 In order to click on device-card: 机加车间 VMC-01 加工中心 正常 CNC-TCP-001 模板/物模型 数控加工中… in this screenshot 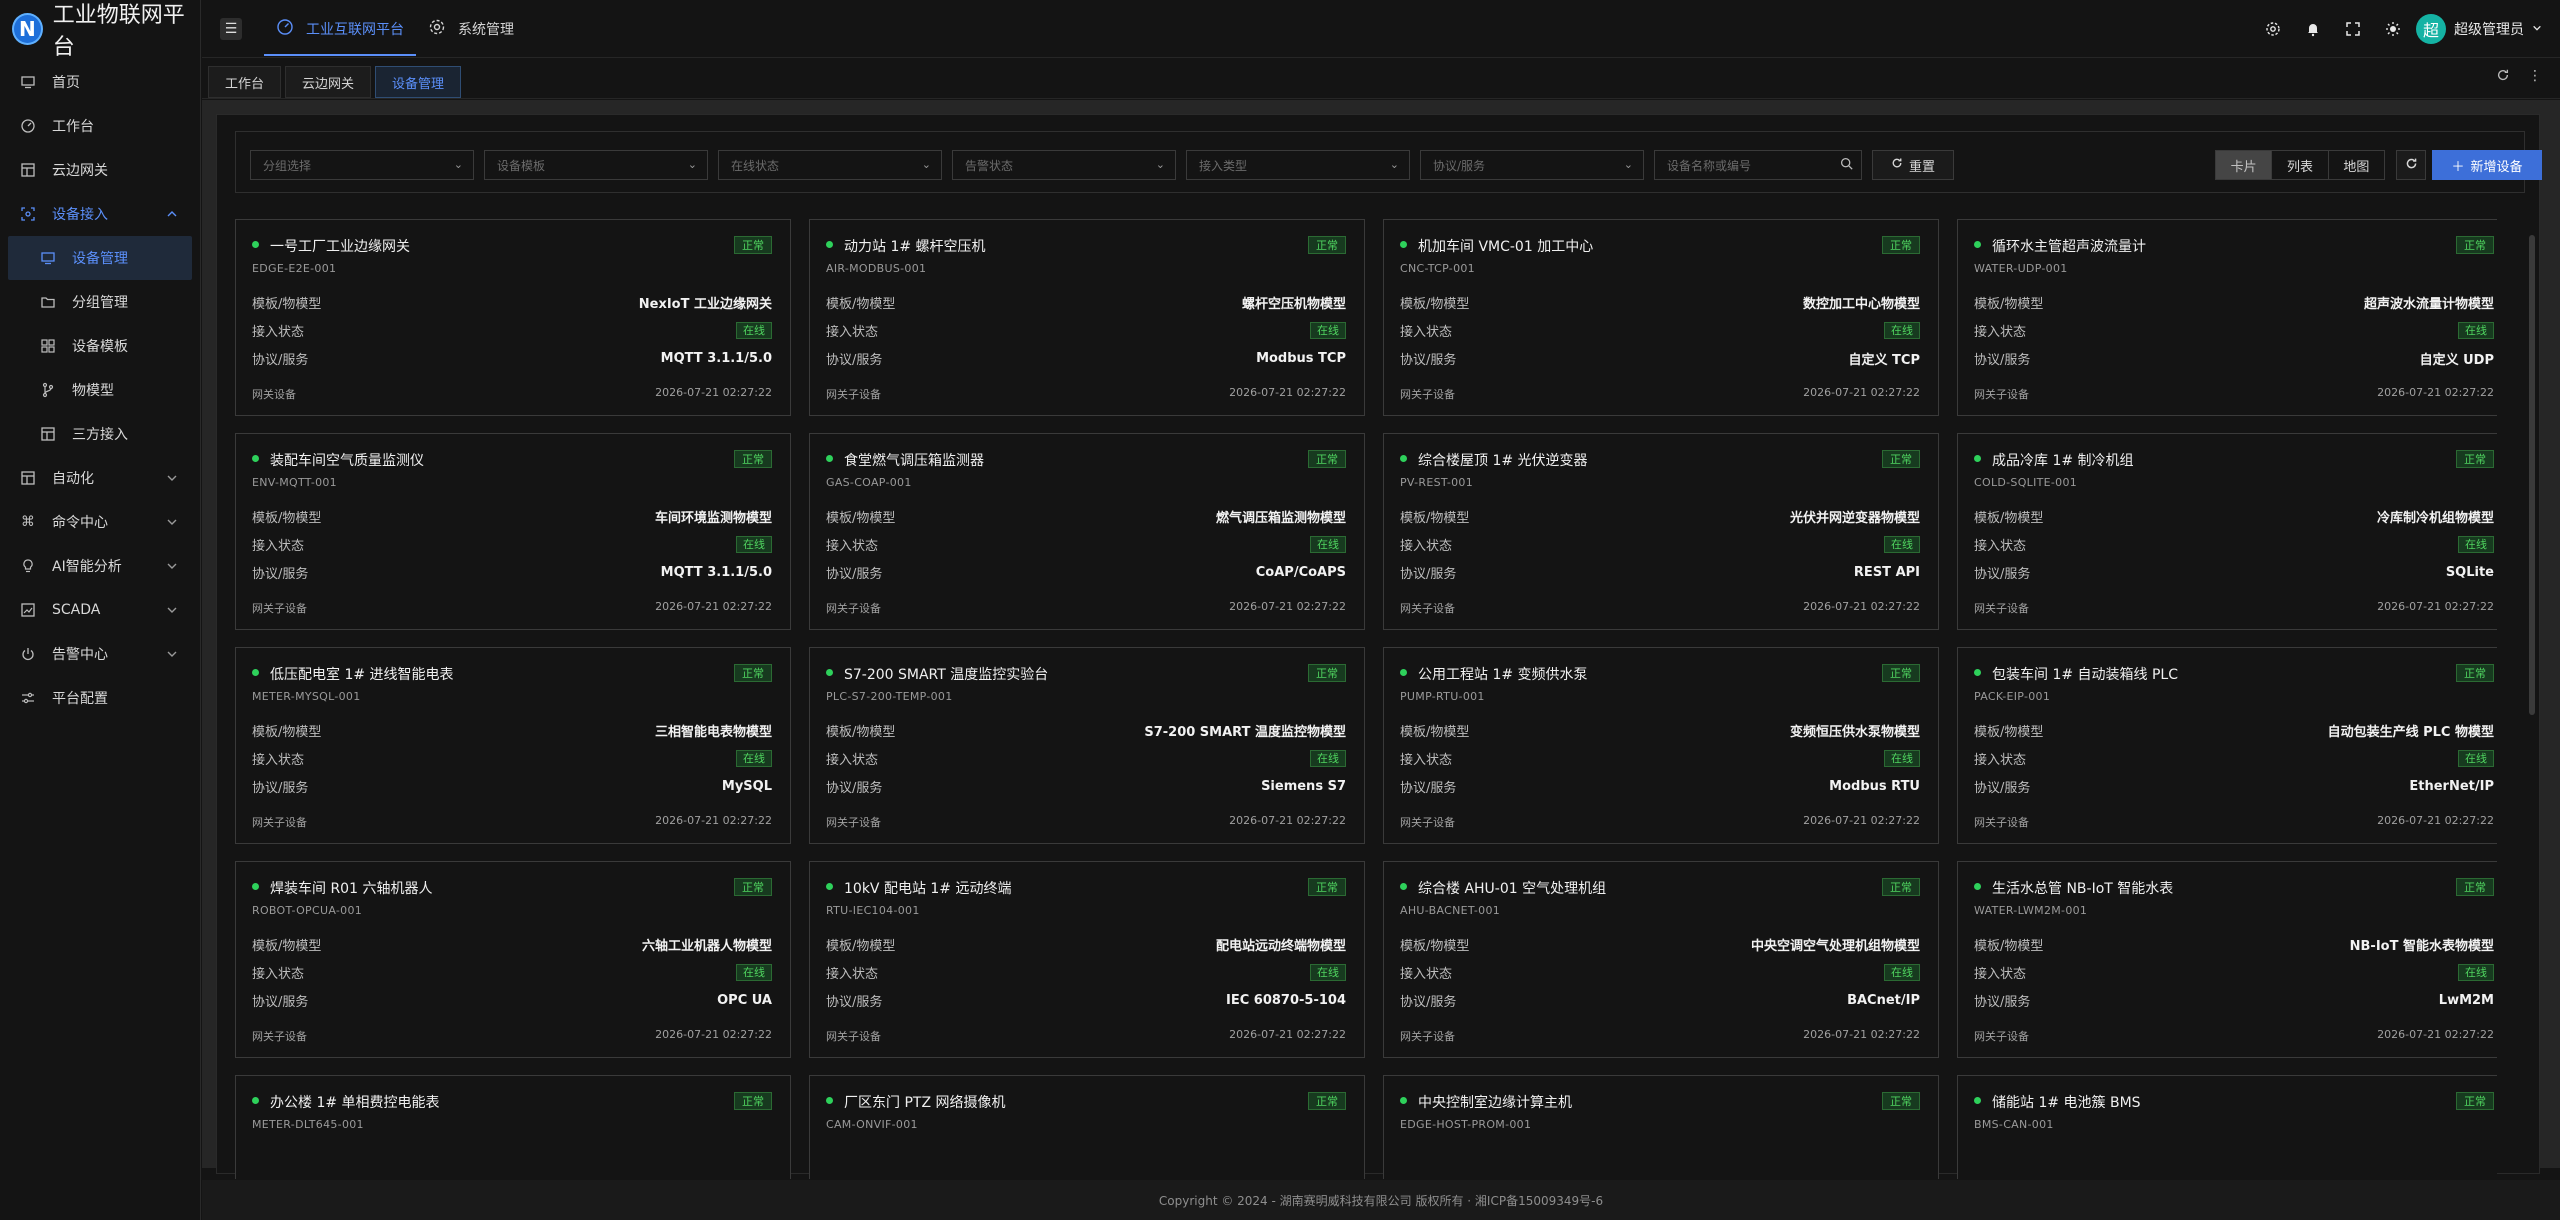, I will do `click(1661, 317)`.